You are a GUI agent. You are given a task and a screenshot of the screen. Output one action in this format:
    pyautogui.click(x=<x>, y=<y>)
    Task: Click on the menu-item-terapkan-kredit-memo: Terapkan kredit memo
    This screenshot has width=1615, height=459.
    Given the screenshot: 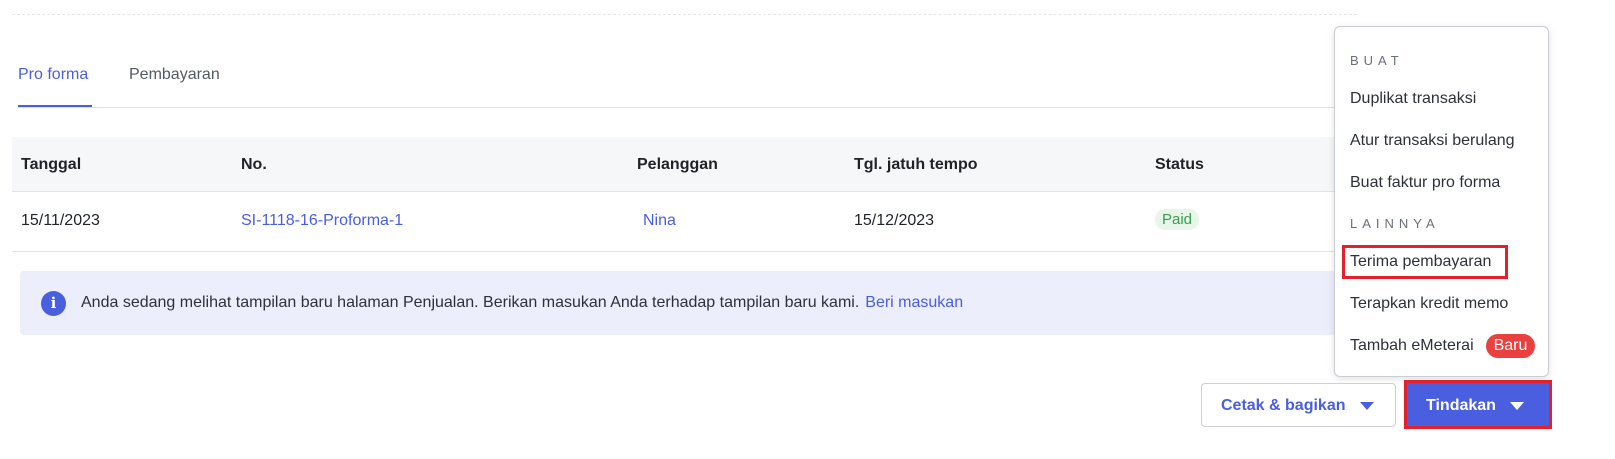 What is the action you would take?
    pyautogui.click(x=1429, y=304)
    